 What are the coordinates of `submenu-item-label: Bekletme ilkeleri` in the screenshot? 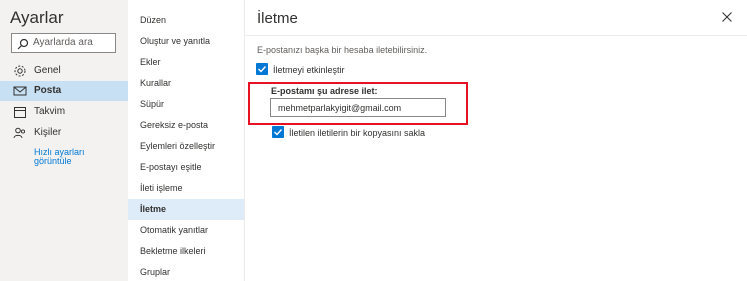 It's located at (173, 251).